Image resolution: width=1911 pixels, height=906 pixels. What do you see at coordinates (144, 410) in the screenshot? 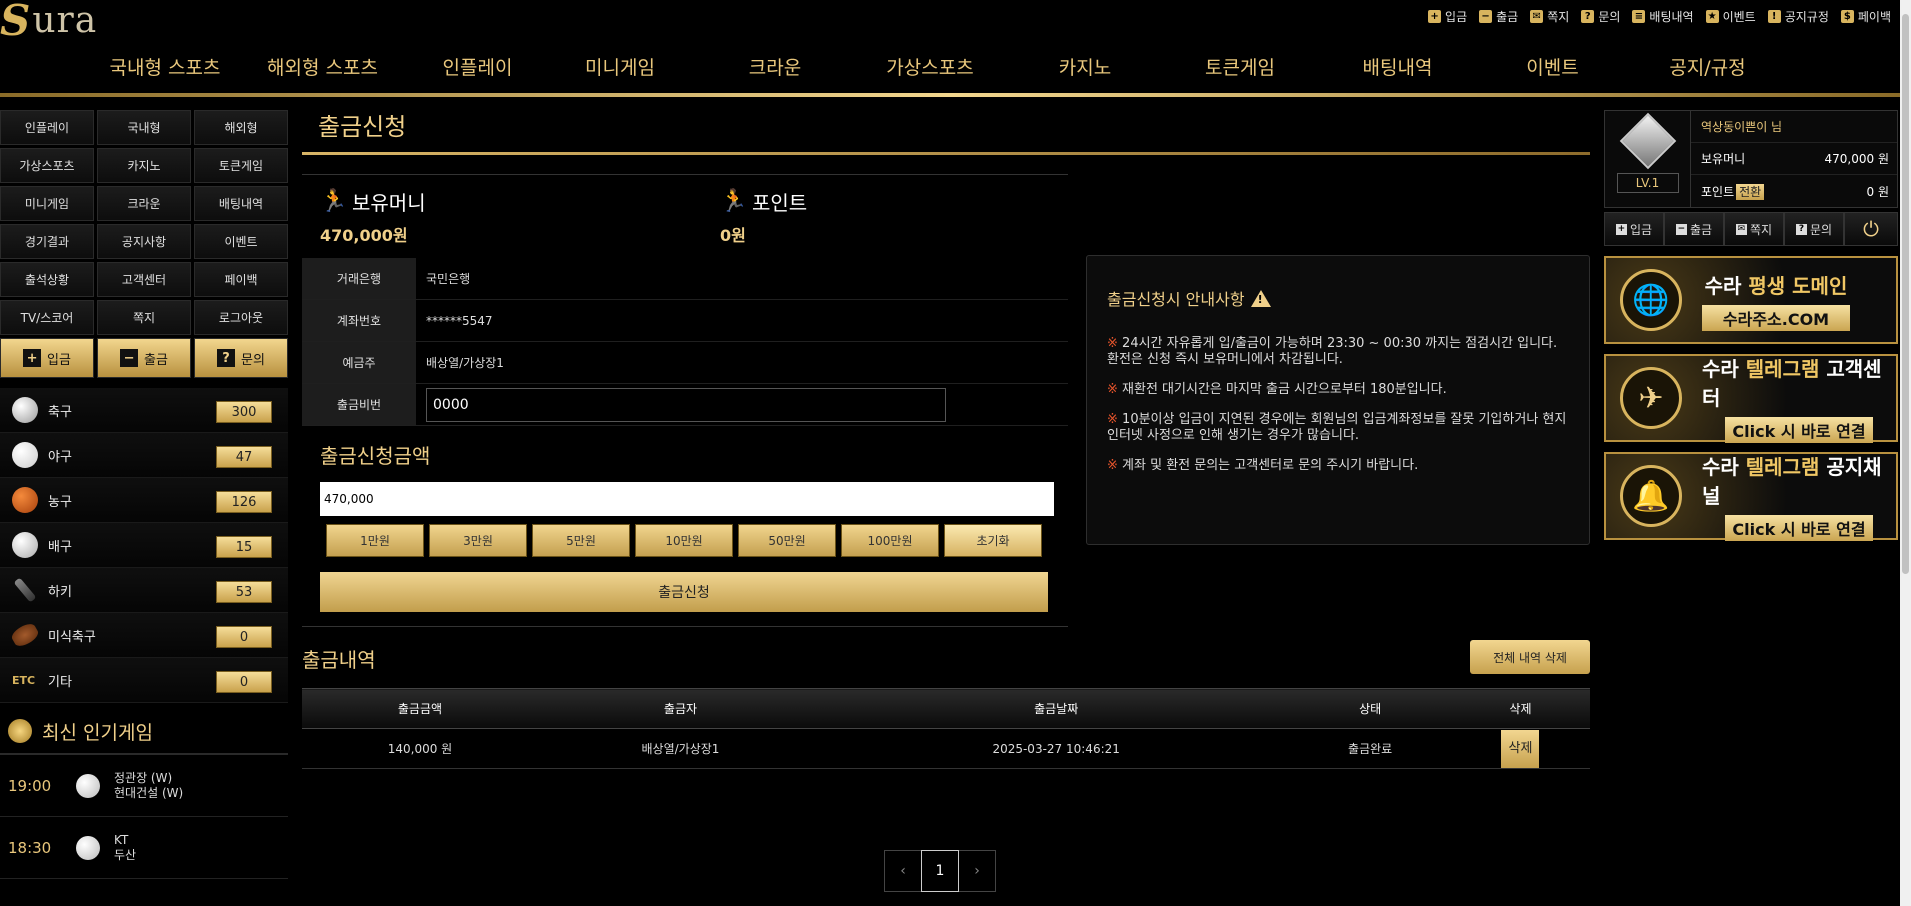
I see `sport-item-soccer: 축구 300` at bounding box center [144, 410].